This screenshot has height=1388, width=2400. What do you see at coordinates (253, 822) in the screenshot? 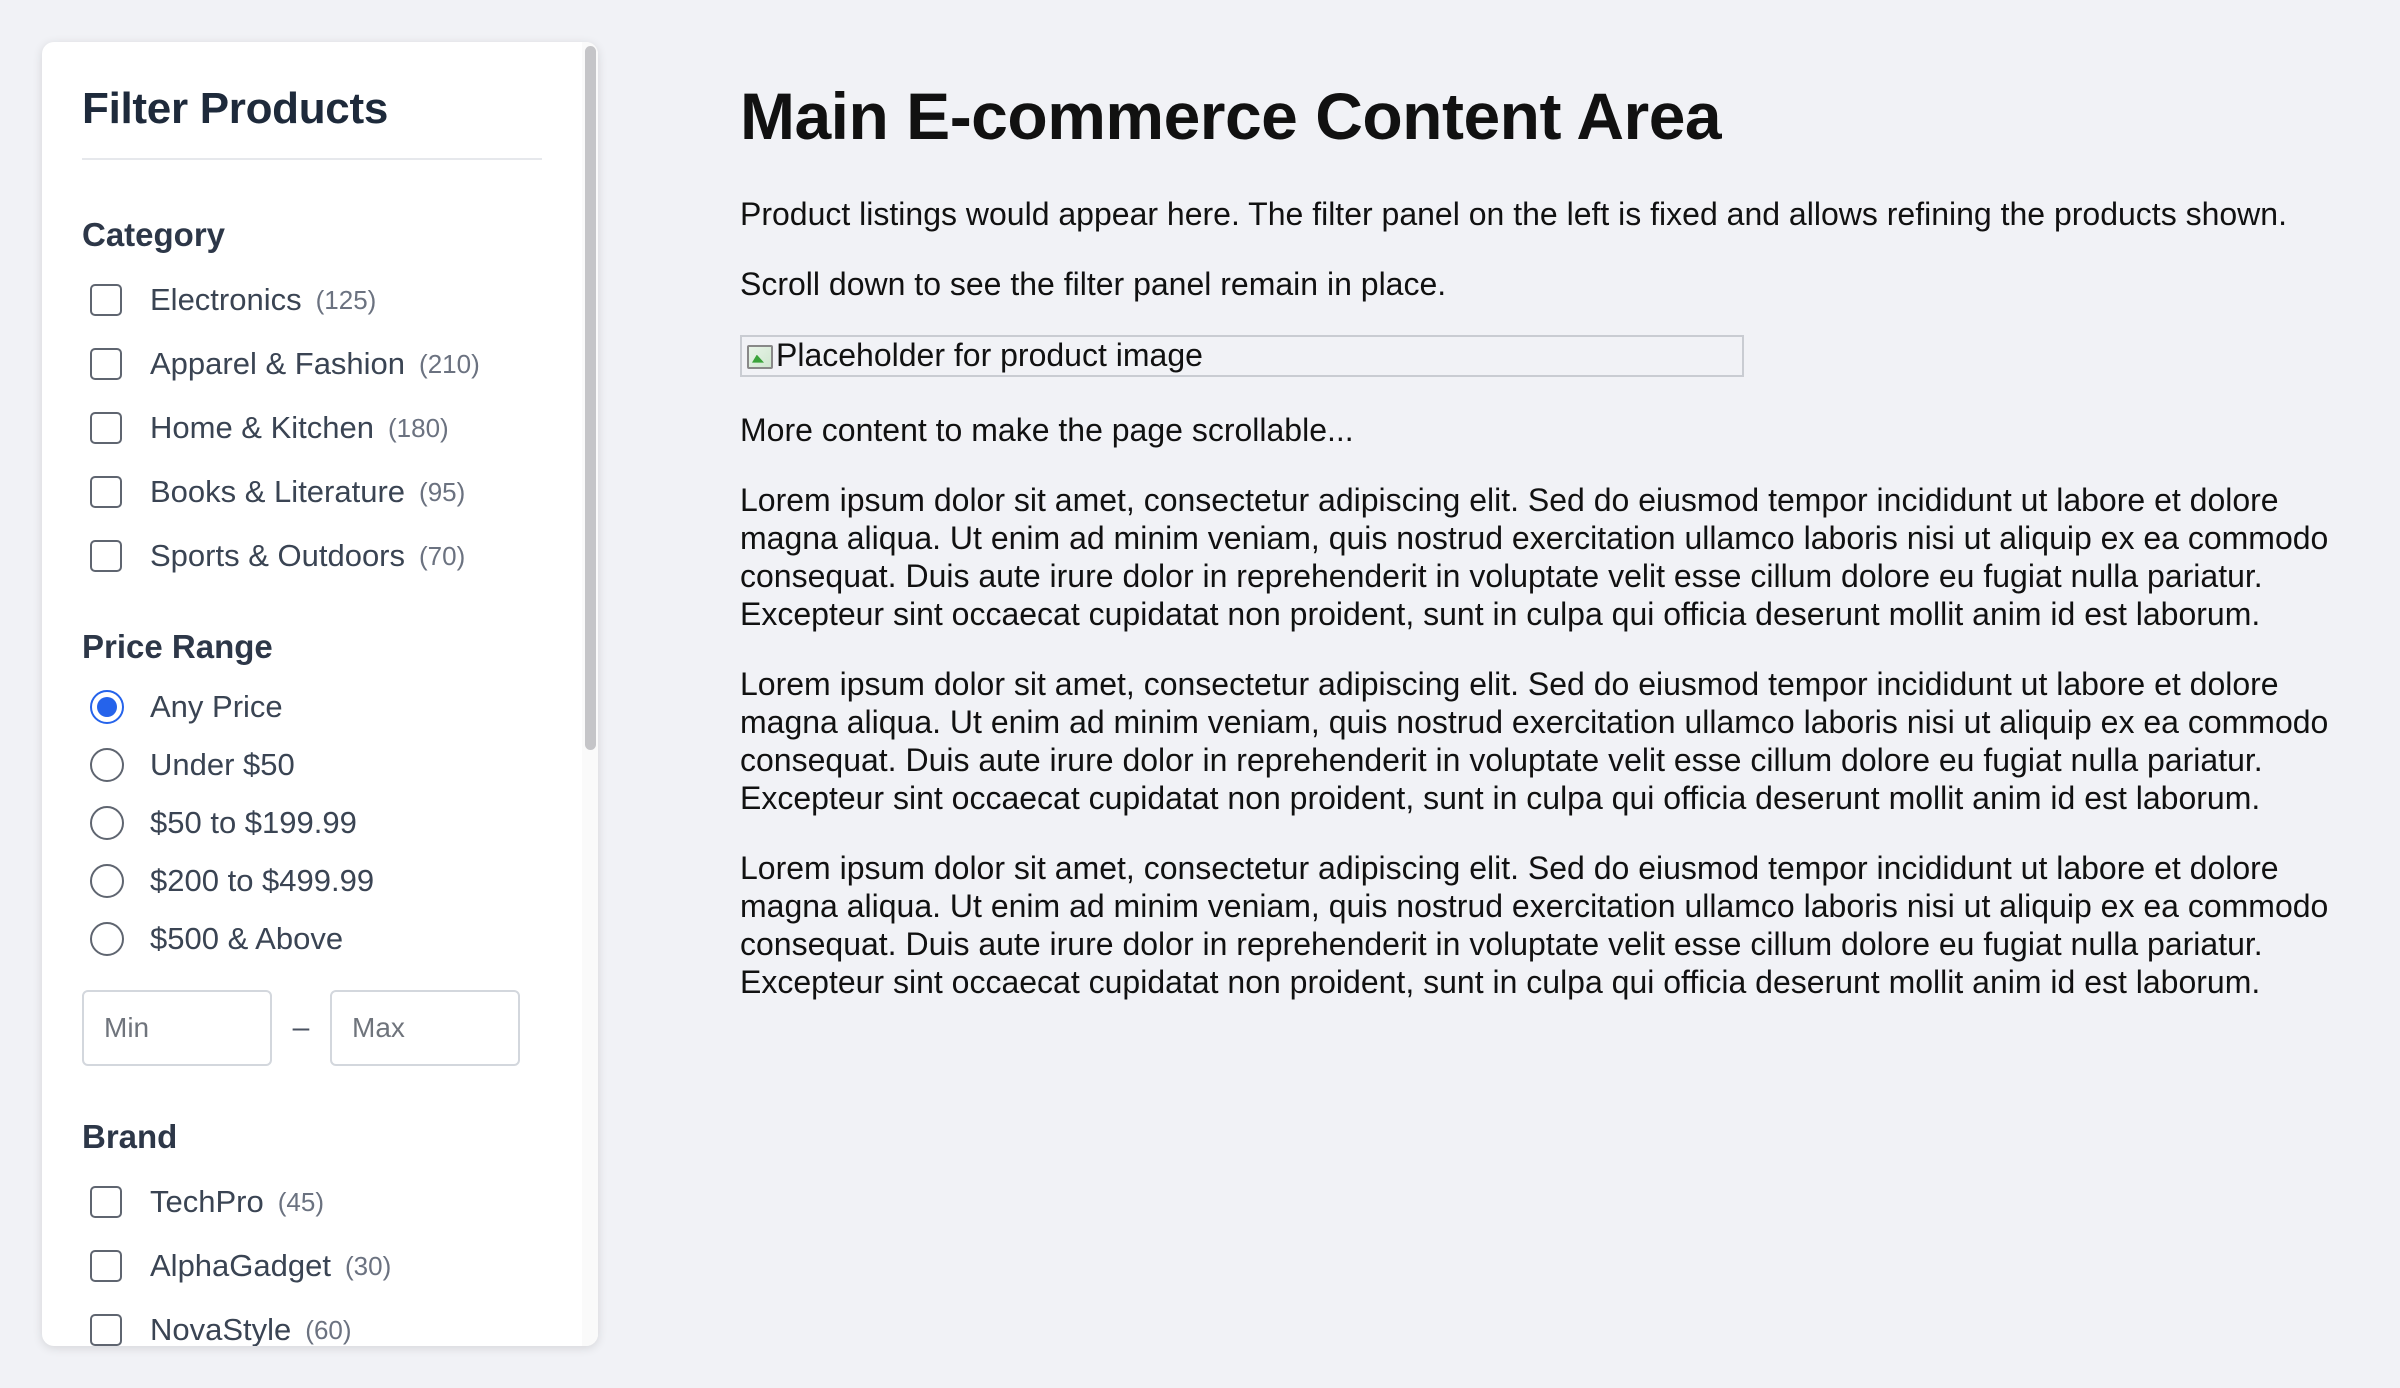
I see `price-label: $50 to $199.99` at bounding box center [253, 822].